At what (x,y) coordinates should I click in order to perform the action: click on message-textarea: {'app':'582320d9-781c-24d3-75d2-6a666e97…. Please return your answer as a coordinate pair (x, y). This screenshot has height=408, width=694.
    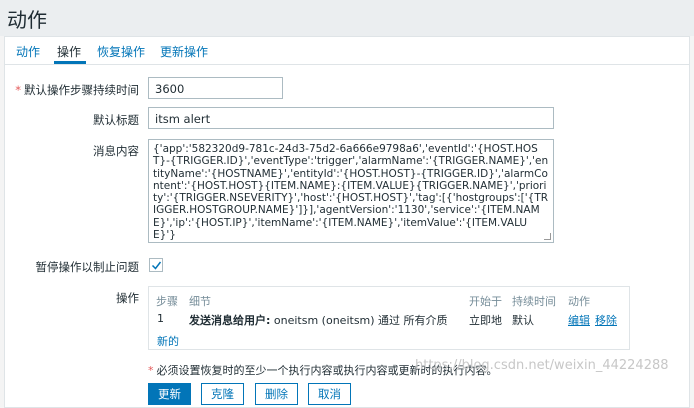
    Looking at the image, I should click on (351, 191).